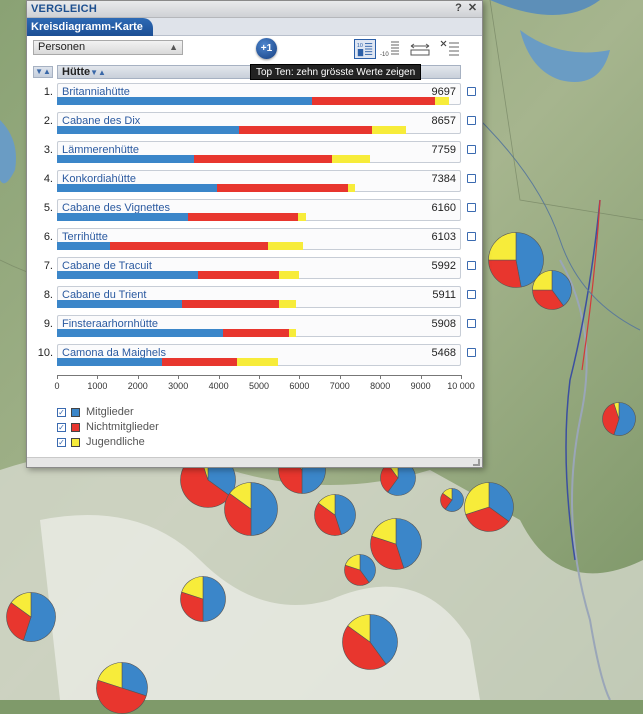 This screenshot has width=643, height=714. I want to click on pie-slice-jugendliche, so click(502, 246).